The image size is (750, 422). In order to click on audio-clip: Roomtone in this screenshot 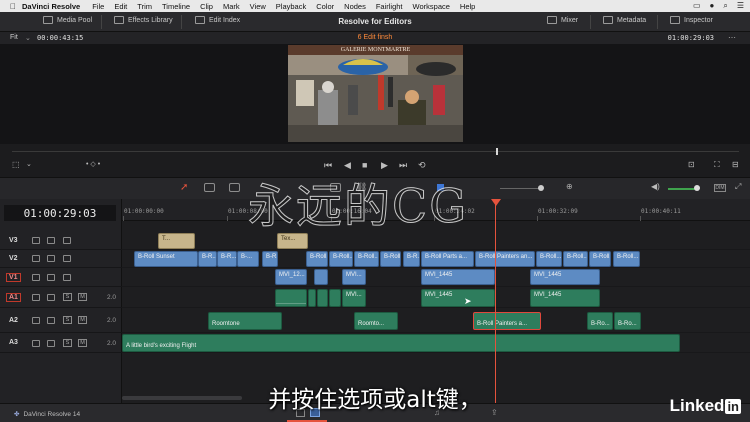, I will do `click(245, 321)`.